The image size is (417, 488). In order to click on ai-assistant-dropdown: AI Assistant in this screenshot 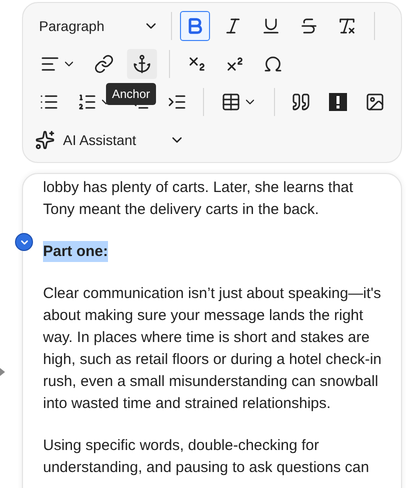, I will do `click(110, 140)`.